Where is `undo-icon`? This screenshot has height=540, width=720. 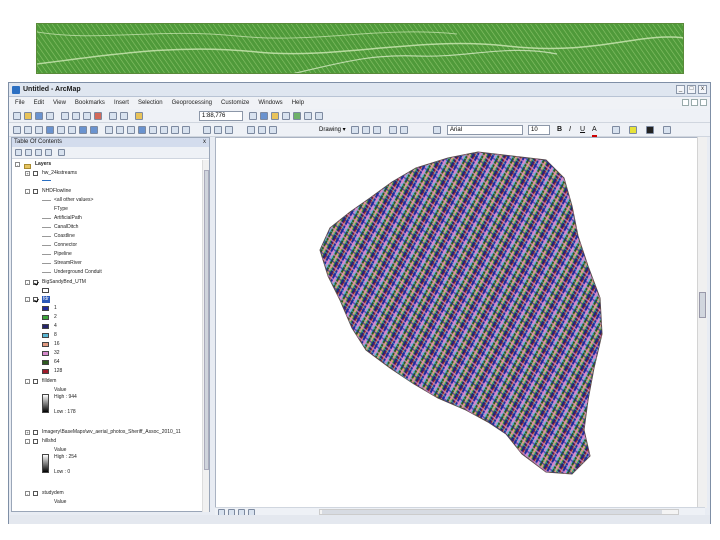 undo-icon is located at coordinates (113, 116).